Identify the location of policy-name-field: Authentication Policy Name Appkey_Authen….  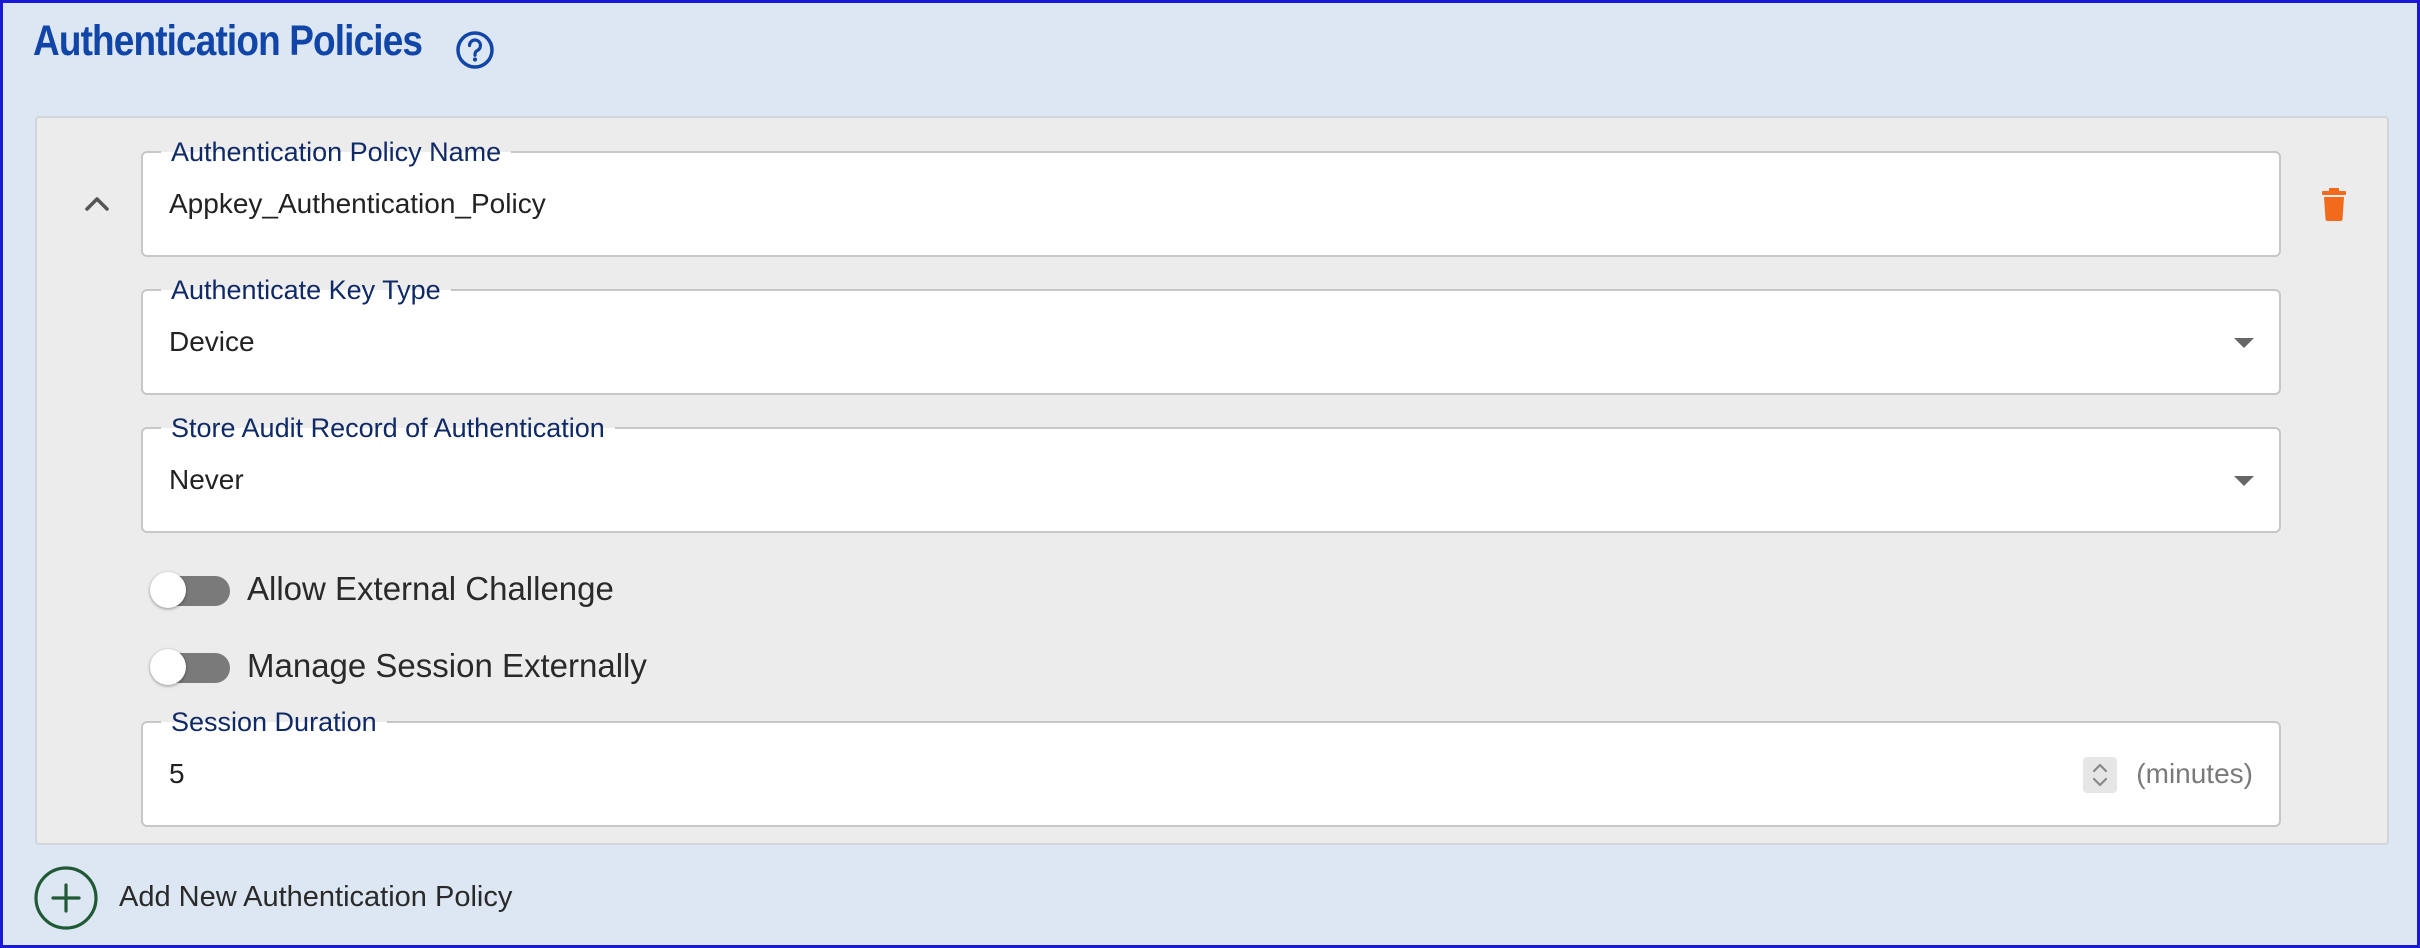
(1211, 196).